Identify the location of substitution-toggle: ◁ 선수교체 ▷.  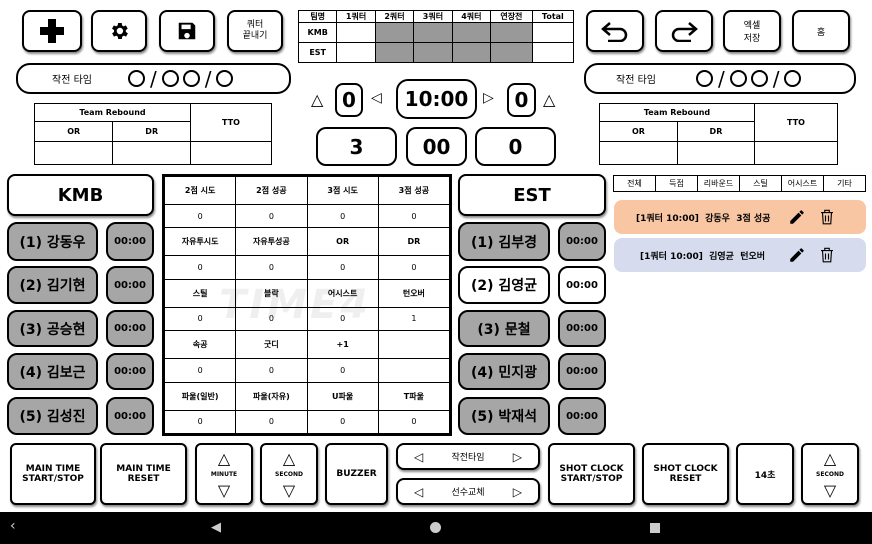
(468, 491).